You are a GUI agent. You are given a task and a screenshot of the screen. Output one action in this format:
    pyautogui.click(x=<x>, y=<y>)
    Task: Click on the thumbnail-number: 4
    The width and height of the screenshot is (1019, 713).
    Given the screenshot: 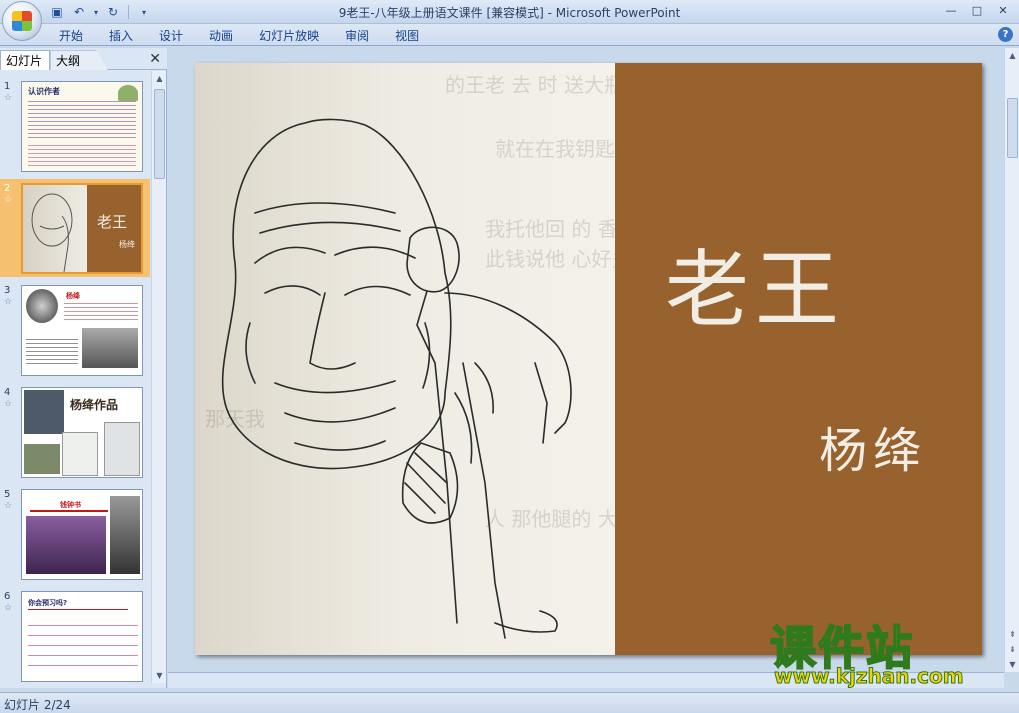 What is the action you would take?
    pyautogui.click(x=7, y=392)
    